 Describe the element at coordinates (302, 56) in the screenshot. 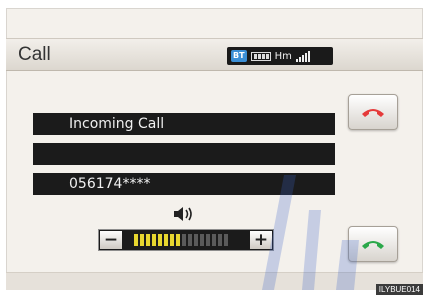

I see `signal-strength-icon` at that location.